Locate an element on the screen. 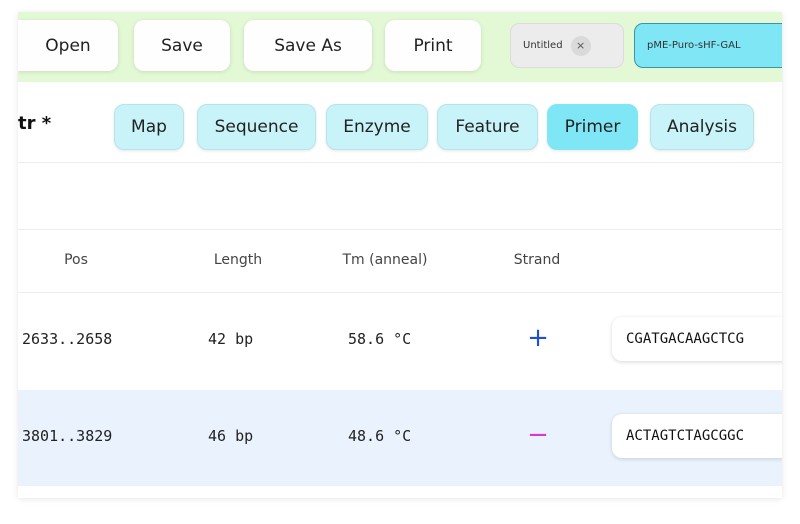 The image size is (800, 524). column-header-length: Length is located at coordinates (238, 260).